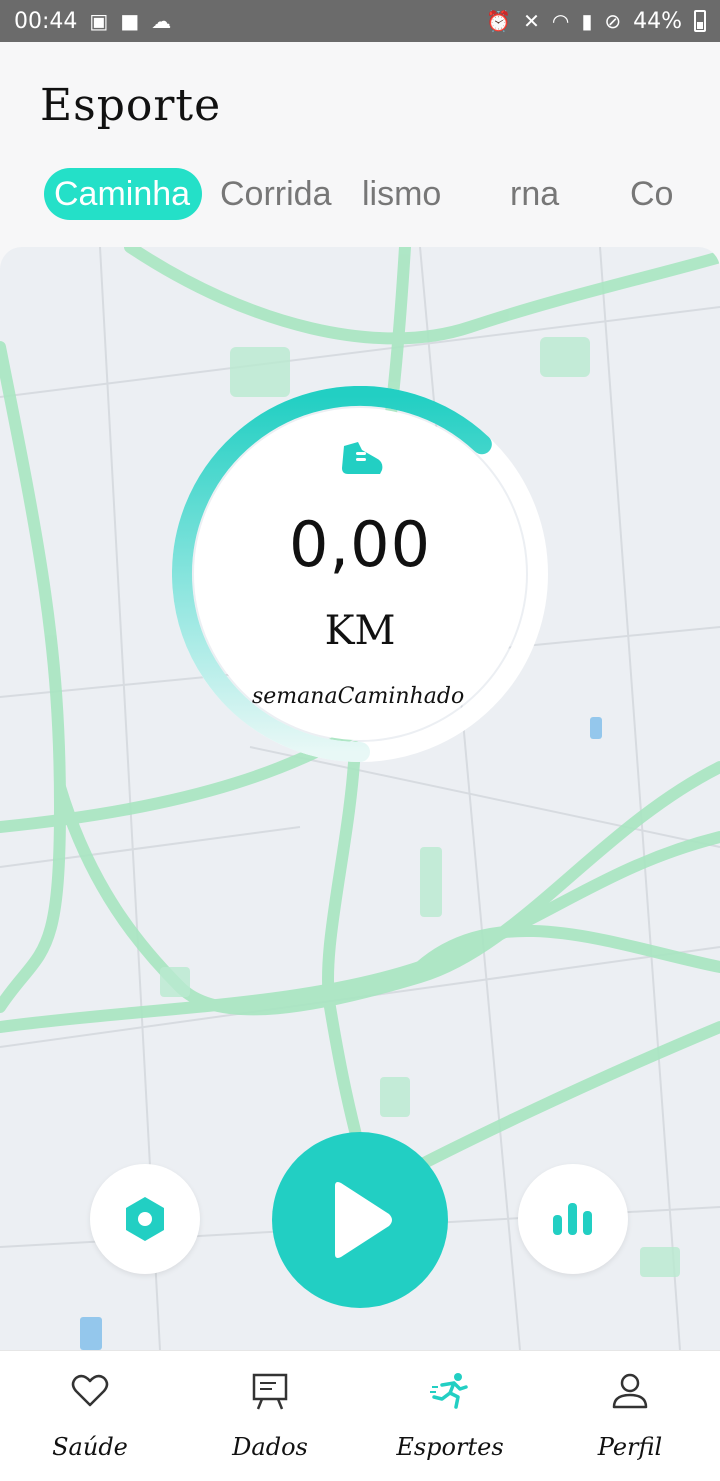 This screenshot has width=720, height=1481. What do you see at coordinates (90, 1390) in the screenshot?
I see `heart-icon` at bounding box center [90, 1390].